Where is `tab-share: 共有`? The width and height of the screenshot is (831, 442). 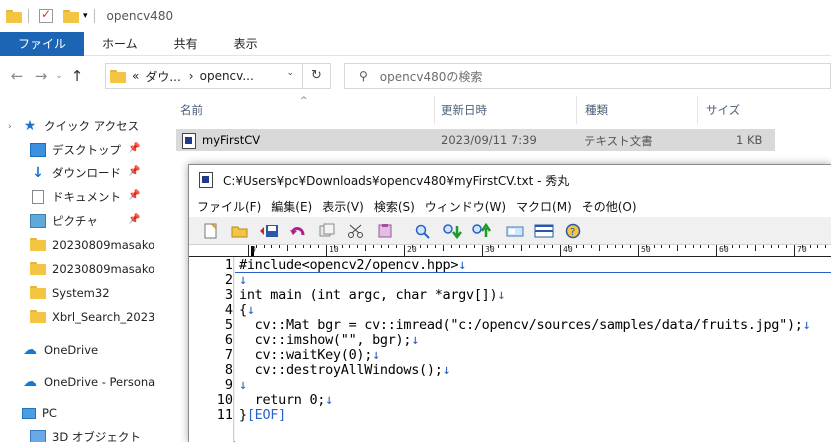 tab-share: 共有 is located at coordinates (186, 44).